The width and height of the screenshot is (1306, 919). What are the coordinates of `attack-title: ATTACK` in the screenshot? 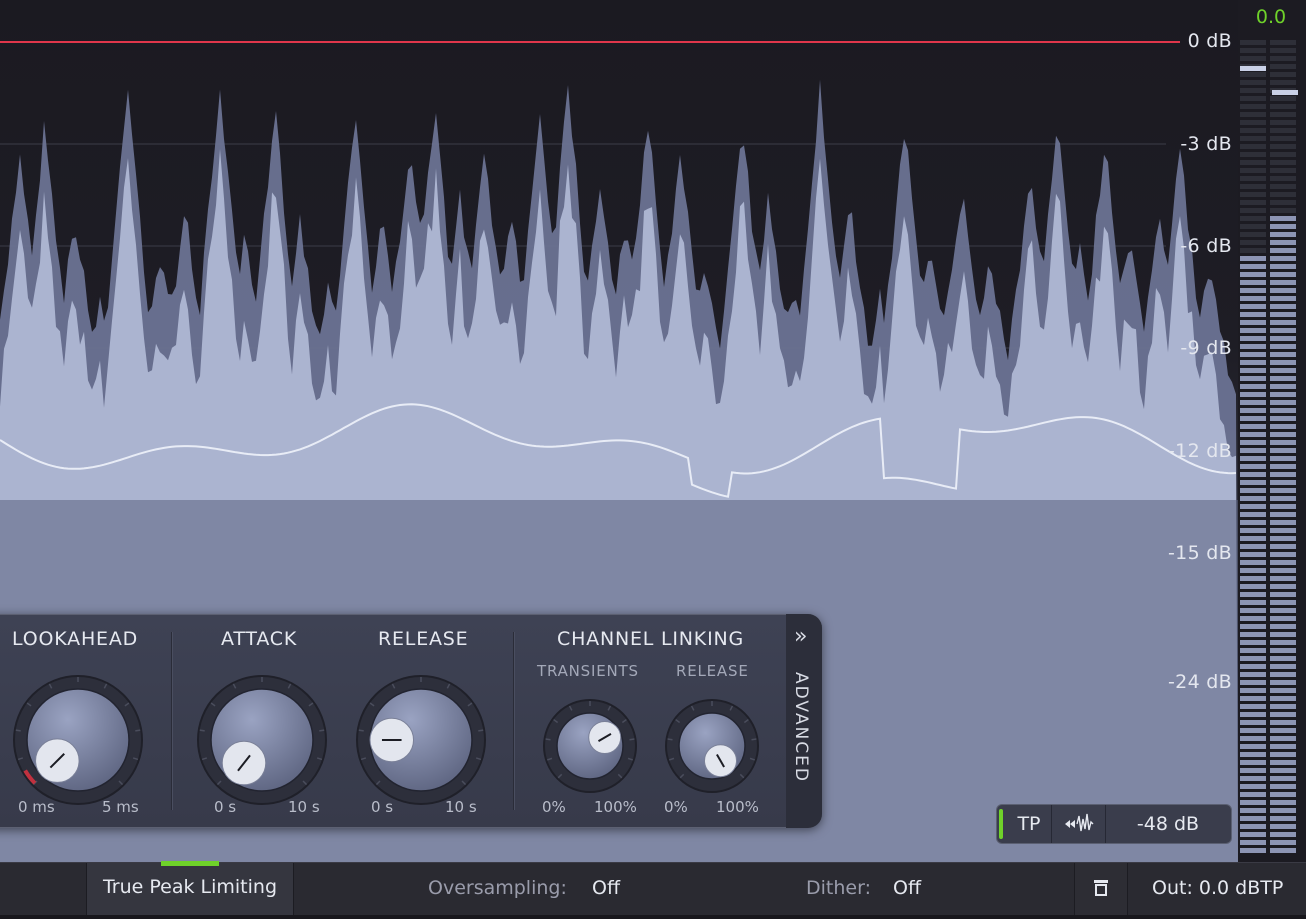 It's located at (259, 639).